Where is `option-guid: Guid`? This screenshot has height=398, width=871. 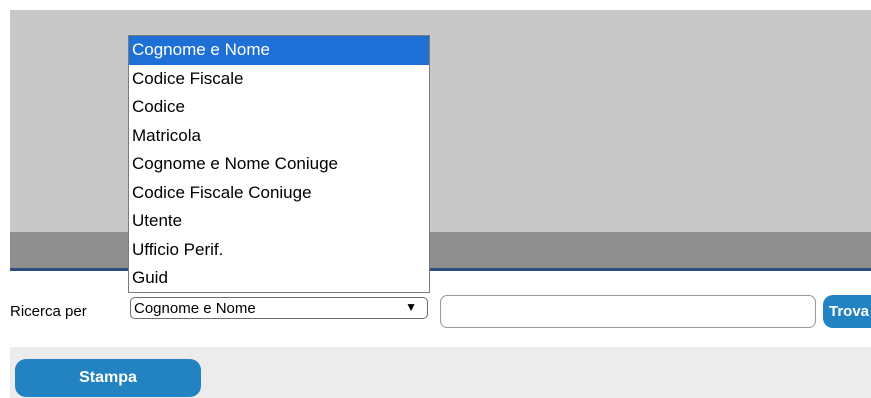
option-guid: Guid is located at coordinates (279, 278).